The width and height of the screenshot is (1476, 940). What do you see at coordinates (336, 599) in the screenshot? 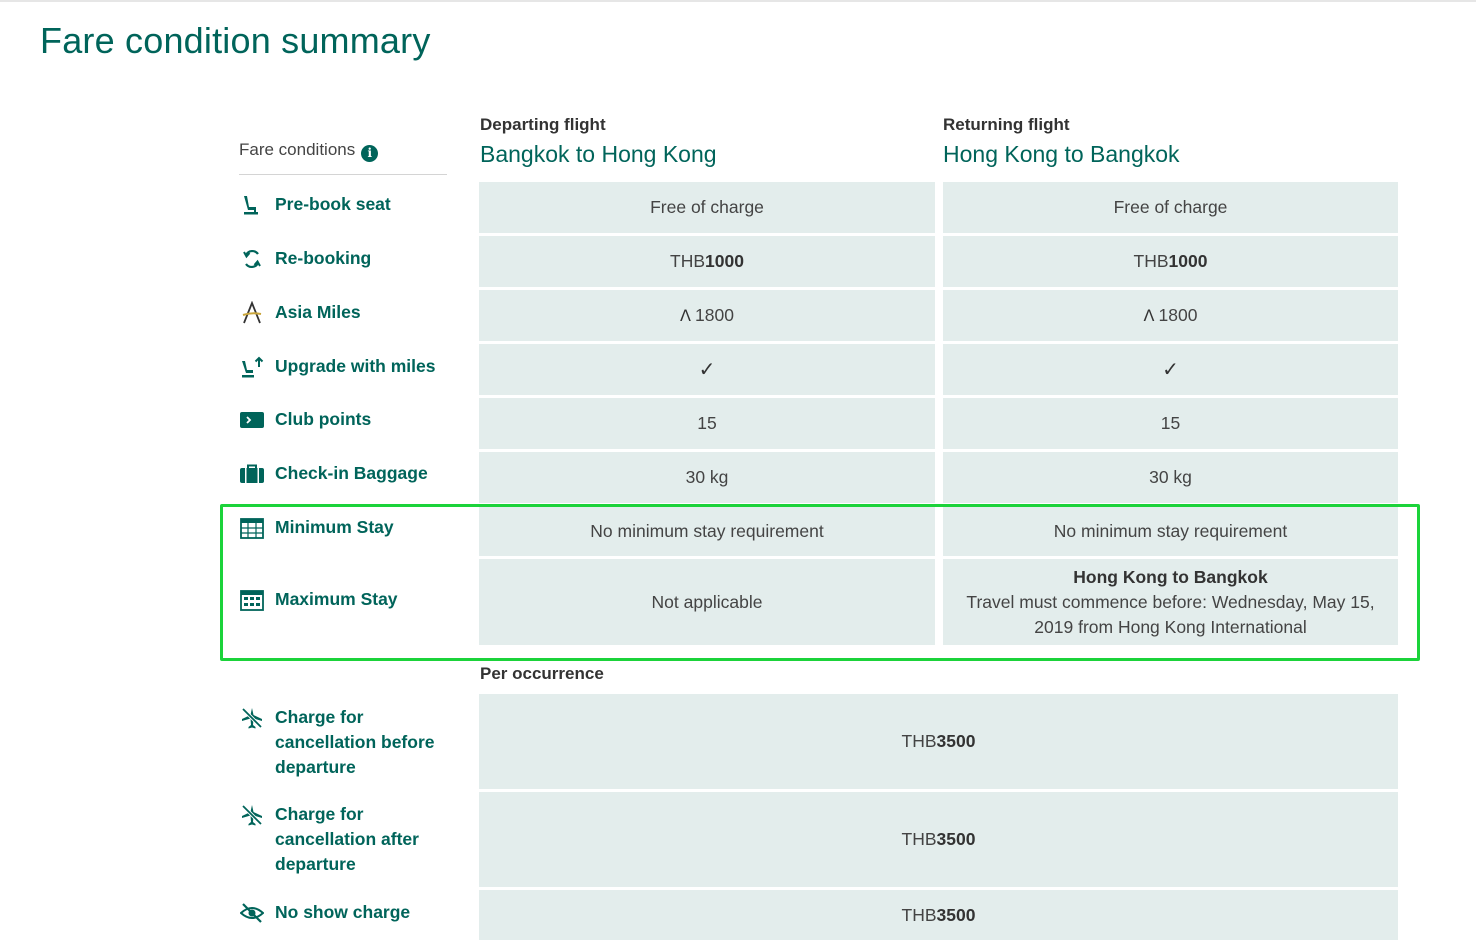
I see `maximum-stay-label: Maximum Stay` at bounding box center [336, 599].